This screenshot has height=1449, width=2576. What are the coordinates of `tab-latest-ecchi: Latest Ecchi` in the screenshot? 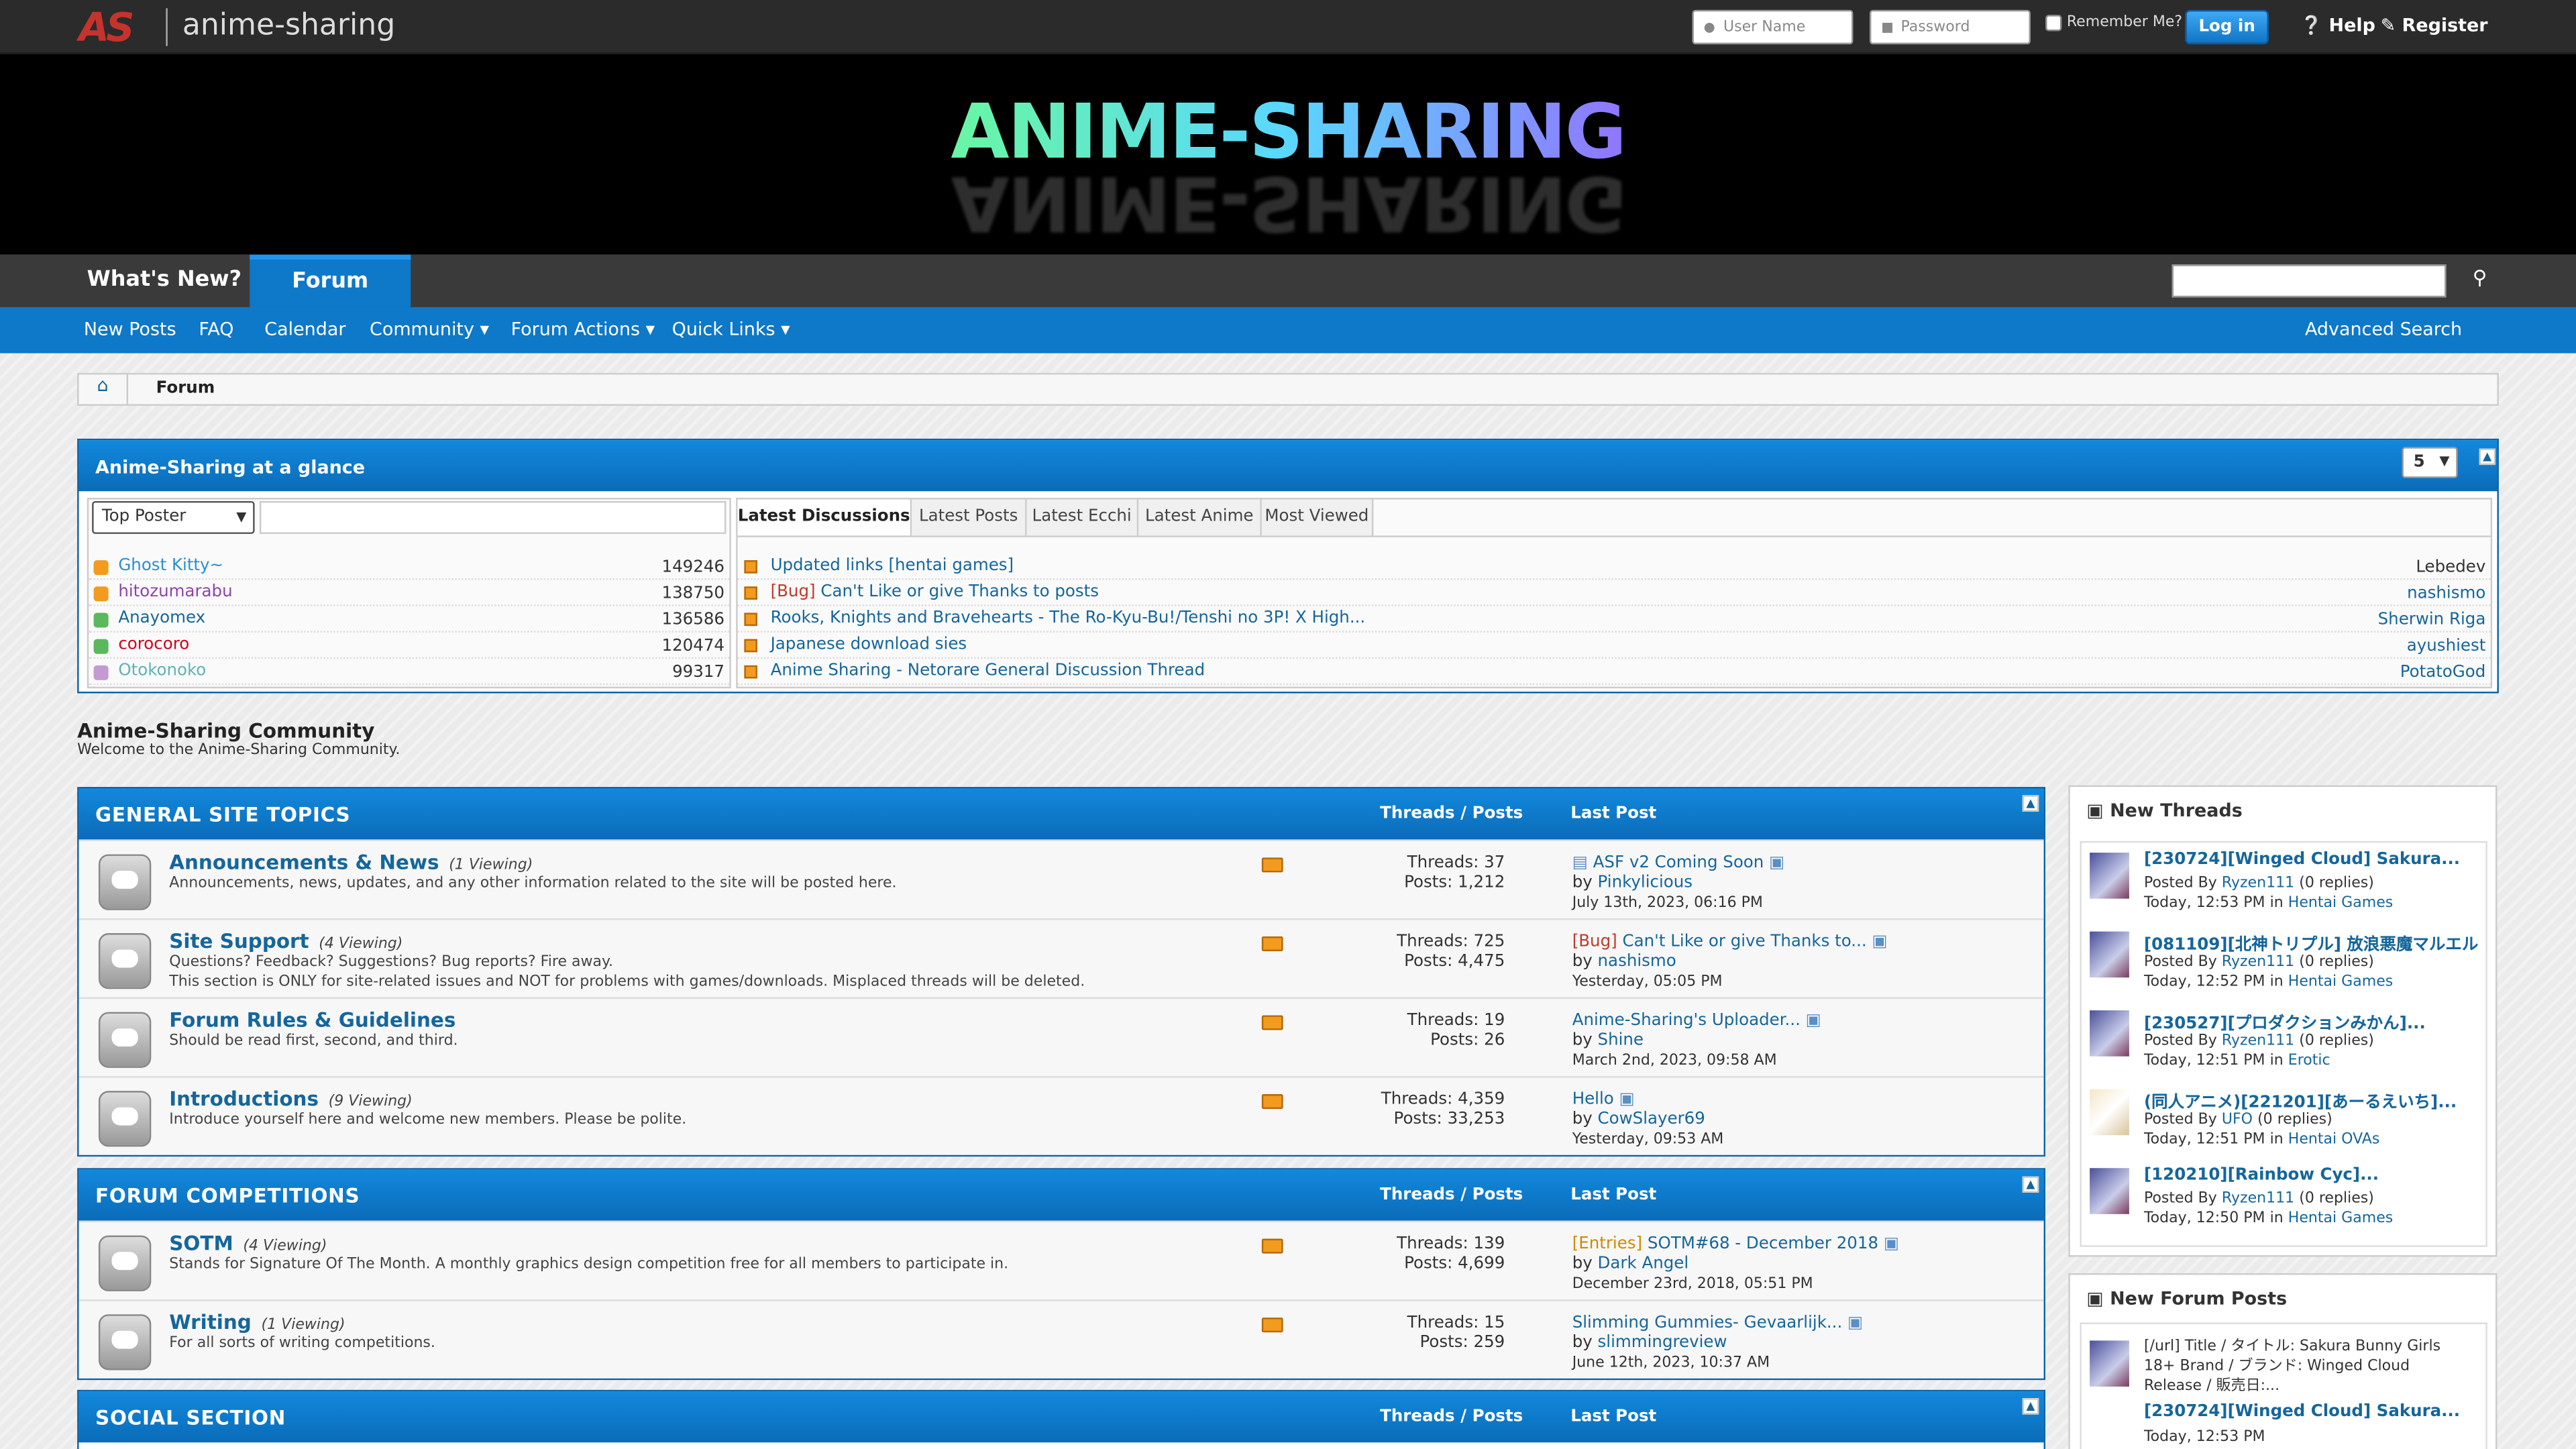 It's located at (1082, 517).